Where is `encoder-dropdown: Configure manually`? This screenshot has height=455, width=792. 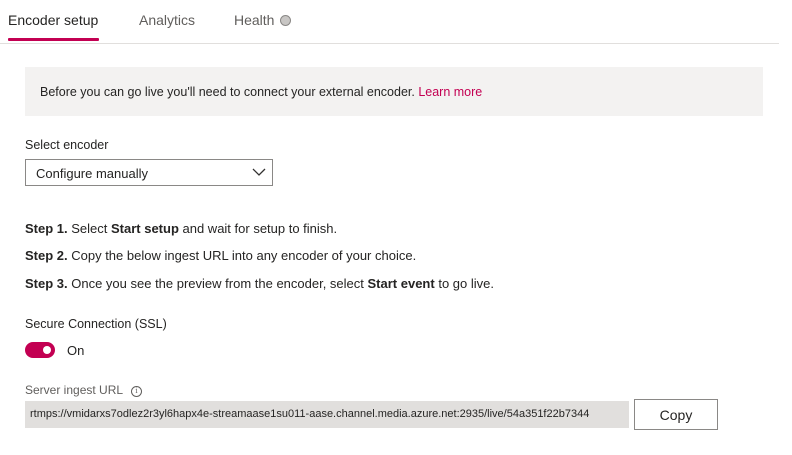 encoder-dropdown: Configure manually is located at coordinates (149, 172).